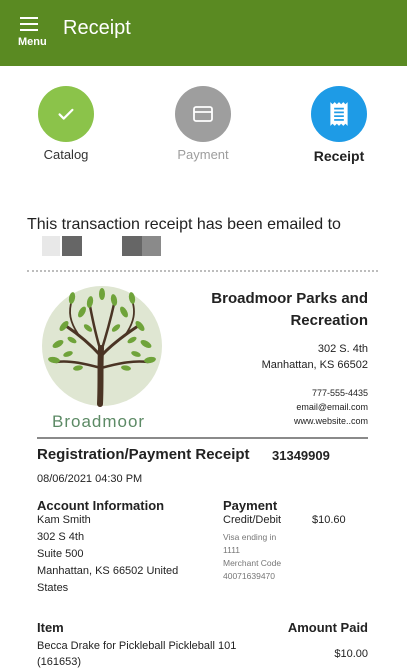  Describe the element at coordinates (108, 571) in the screenshot. I see `account-city: Manhattan, KS 66502 United` at that location.